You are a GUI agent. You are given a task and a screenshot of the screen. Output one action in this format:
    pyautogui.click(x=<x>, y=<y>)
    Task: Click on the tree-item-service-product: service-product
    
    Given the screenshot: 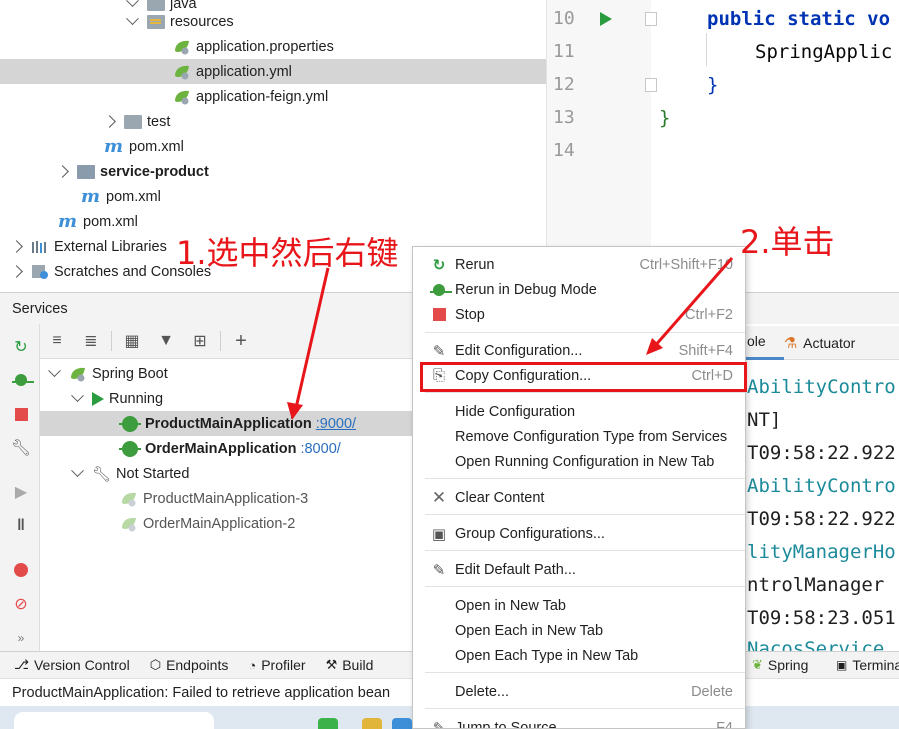 What is the action you would take?
    pyautogui.click(x=273, y=171)
    